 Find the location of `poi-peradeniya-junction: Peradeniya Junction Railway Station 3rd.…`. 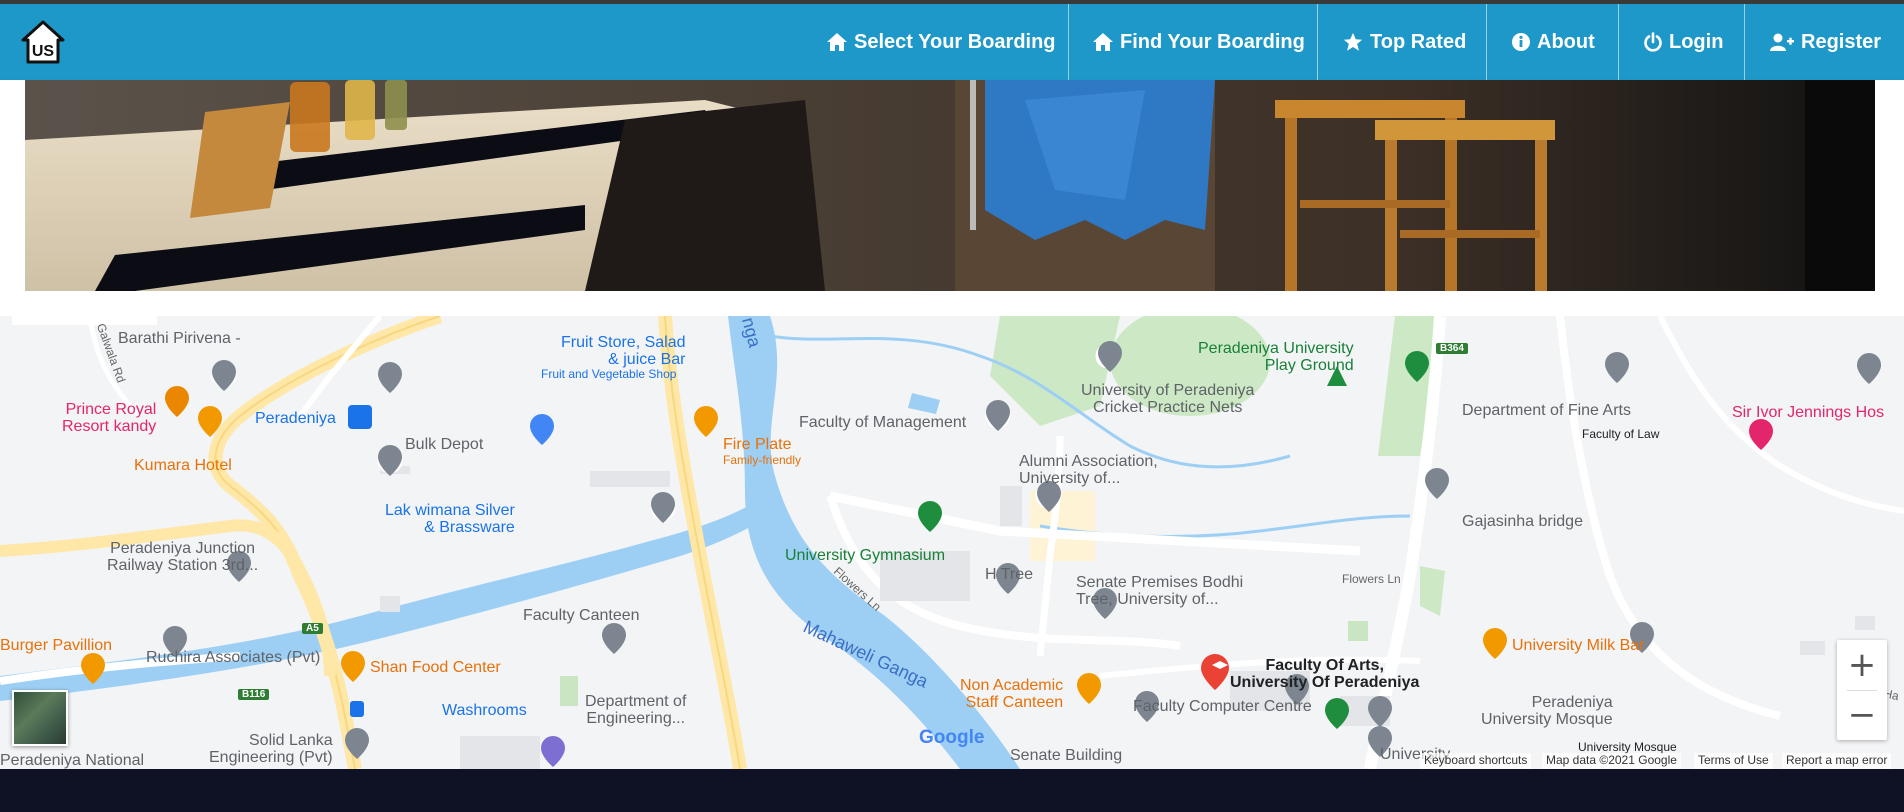

poi-peradeniya-junction: Peradeniya Junction Railway Station 3rd.… is located at coordinates (182, 557).